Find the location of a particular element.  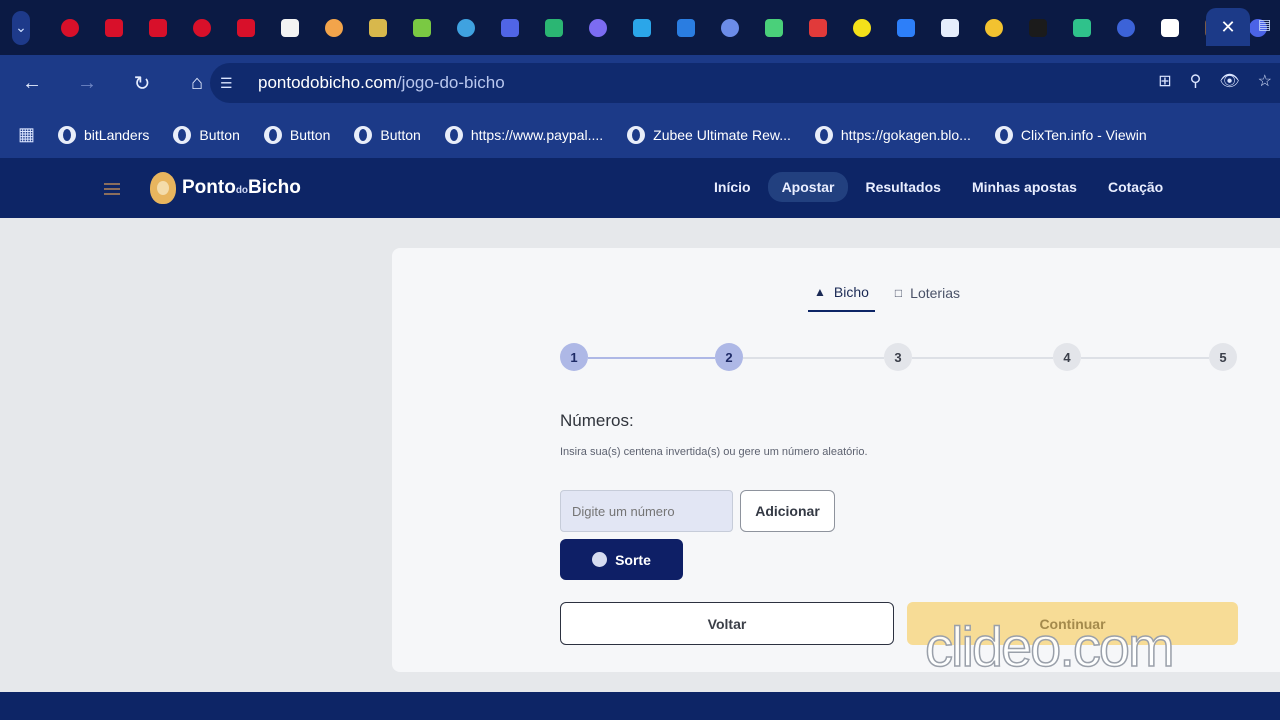

tab-loterias: □ Loterias is located at coordinates (927, 296).